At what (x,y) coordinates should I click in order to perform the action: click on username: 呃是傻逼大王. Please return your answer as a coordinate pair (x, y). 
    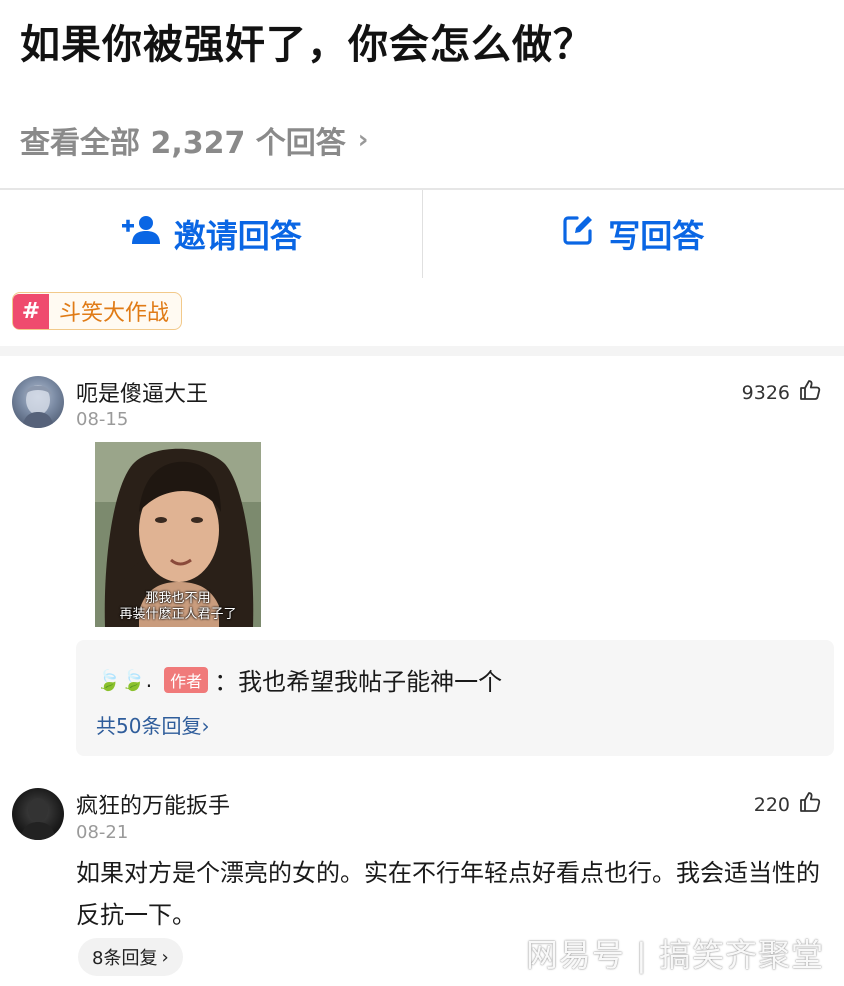
    Looking at the image, I should click on (142, 392).